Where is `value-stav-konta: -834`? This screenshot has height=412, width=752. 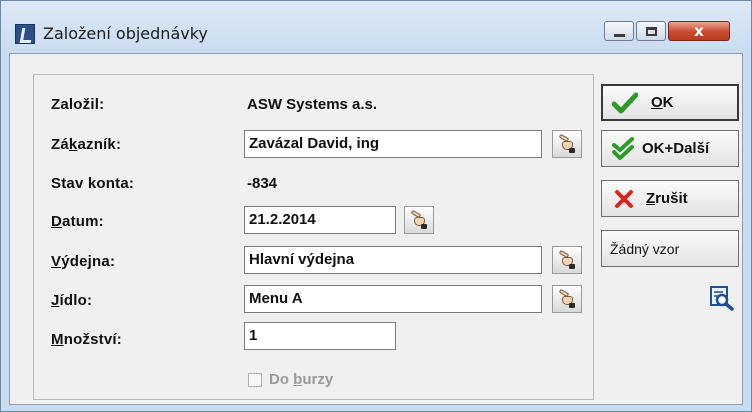 value-stav-konta: -834 is located at coordinates (262, 183).